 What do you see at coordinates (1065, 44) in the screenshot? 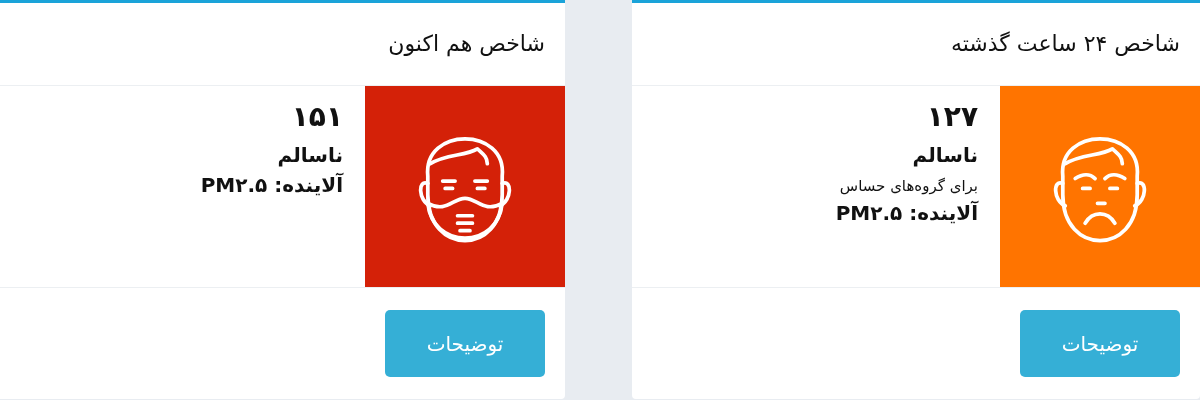
I see `card-title: شاخص ۲۴ ساعت گذشته` at bounding box center [1065, 44].